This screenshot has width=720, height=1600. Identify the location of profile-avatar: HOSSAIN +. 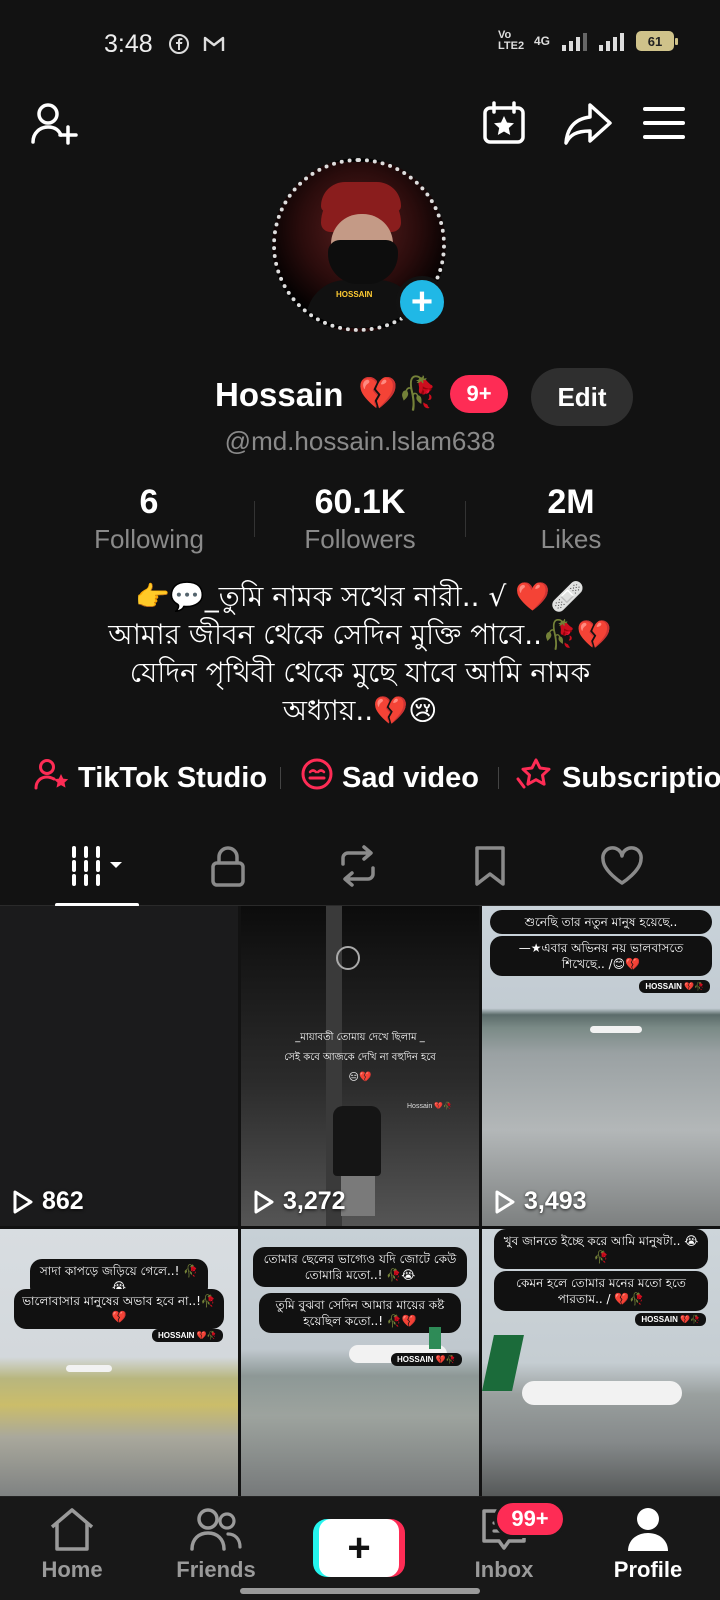
(360, 245).